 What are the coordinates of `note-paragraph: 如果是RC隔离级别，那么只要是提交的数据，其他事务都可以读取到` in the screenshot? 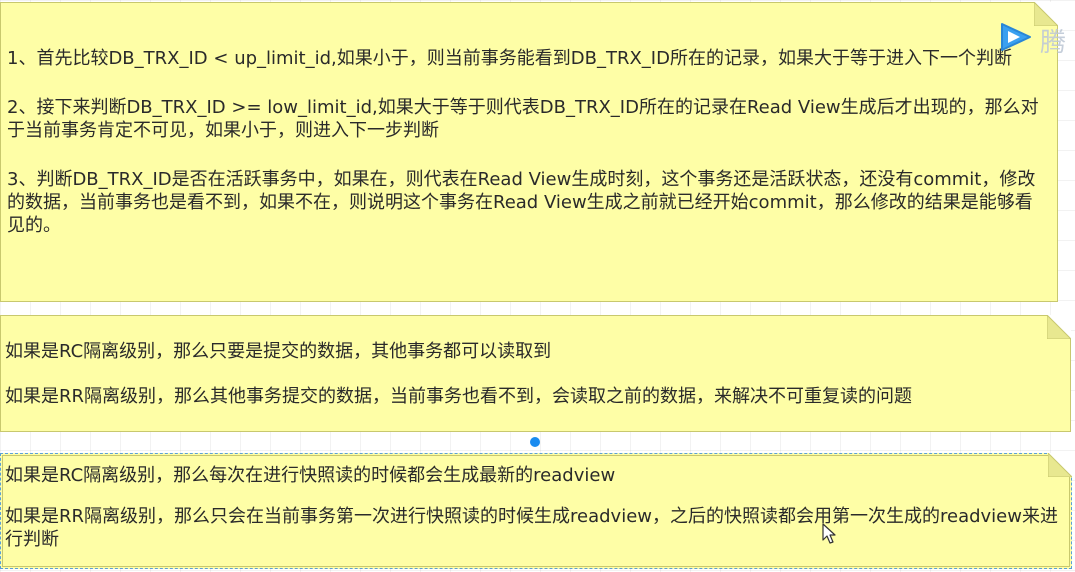 It's located at (278, 351).